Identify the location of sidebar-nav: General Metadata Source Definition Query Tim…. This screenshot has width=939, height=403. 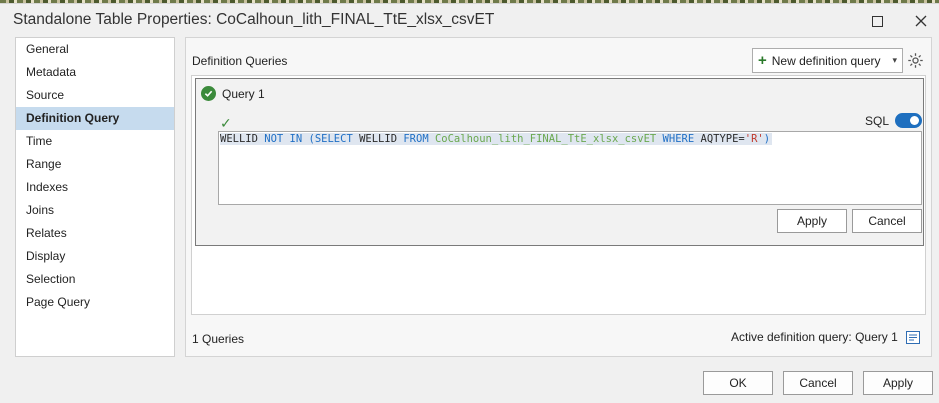
(95, 197).